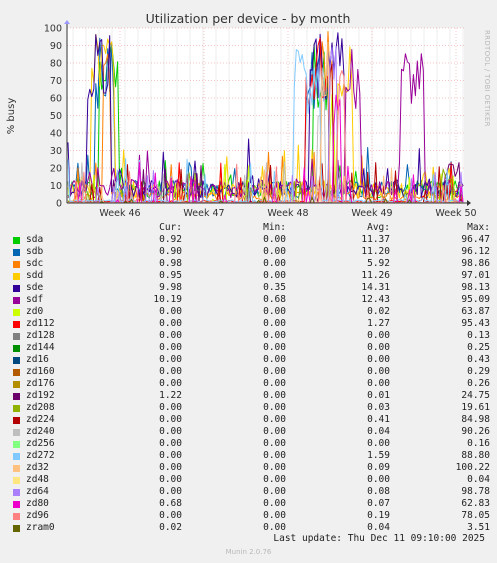 The image size is (497, 563). Describe the element at coordinates (250, 300) in the screenshot. I see `legend-row: sdf 10.19 0.68 12.43 95.09` at that location.